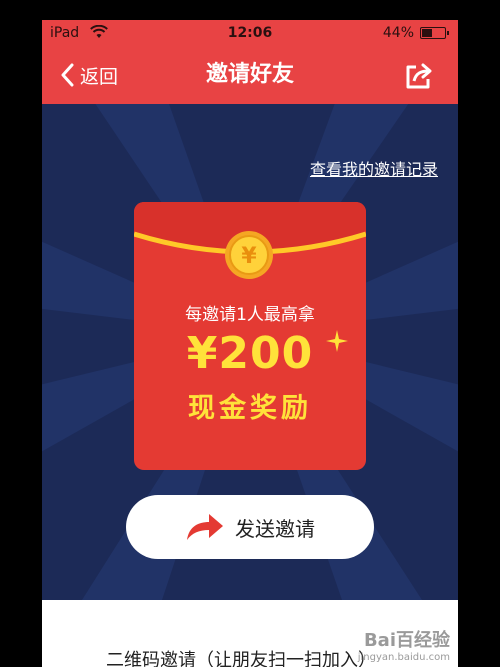 This screenshot has height=667, width=500. What do you see at coordinates (419, 76) in the screenshot?
I see `share-icon` at bounding box center [419, 76].